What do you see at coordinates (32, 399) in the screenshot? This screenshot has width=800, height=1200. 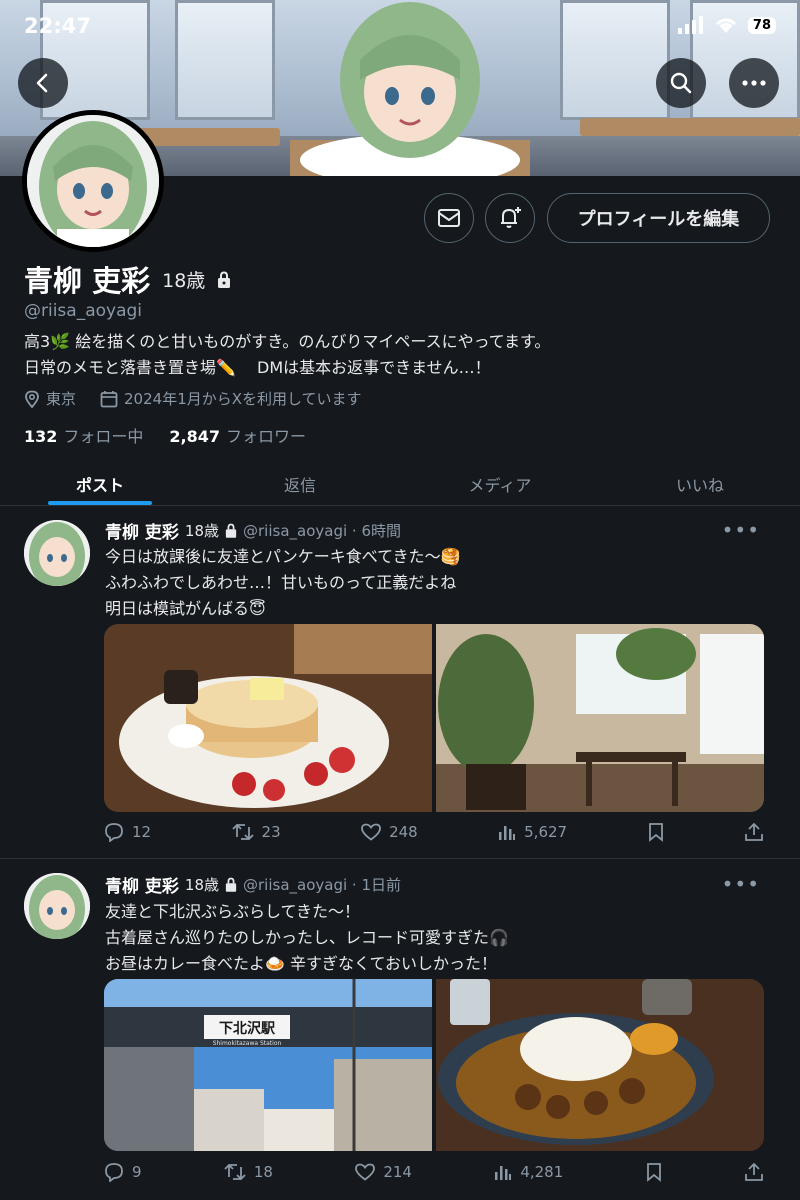 I see `location-icon` at bounding box center [32, 399].